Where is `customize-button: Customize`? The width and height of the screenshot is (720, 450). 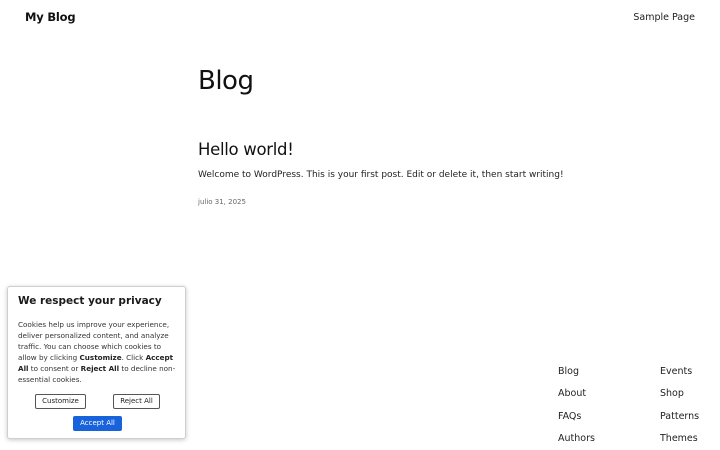
customize-button: Customize is located at coordinates (60, 401).